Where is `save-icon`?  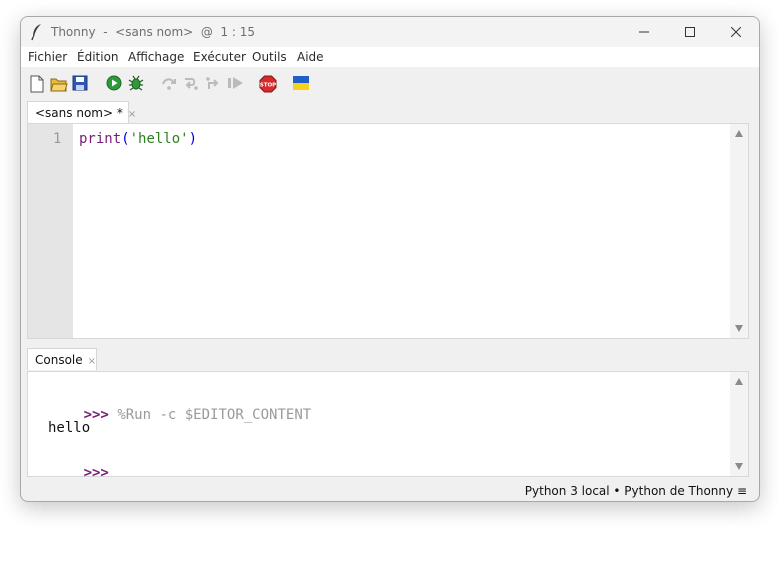 save-icon is located at coordinates (80, 83).